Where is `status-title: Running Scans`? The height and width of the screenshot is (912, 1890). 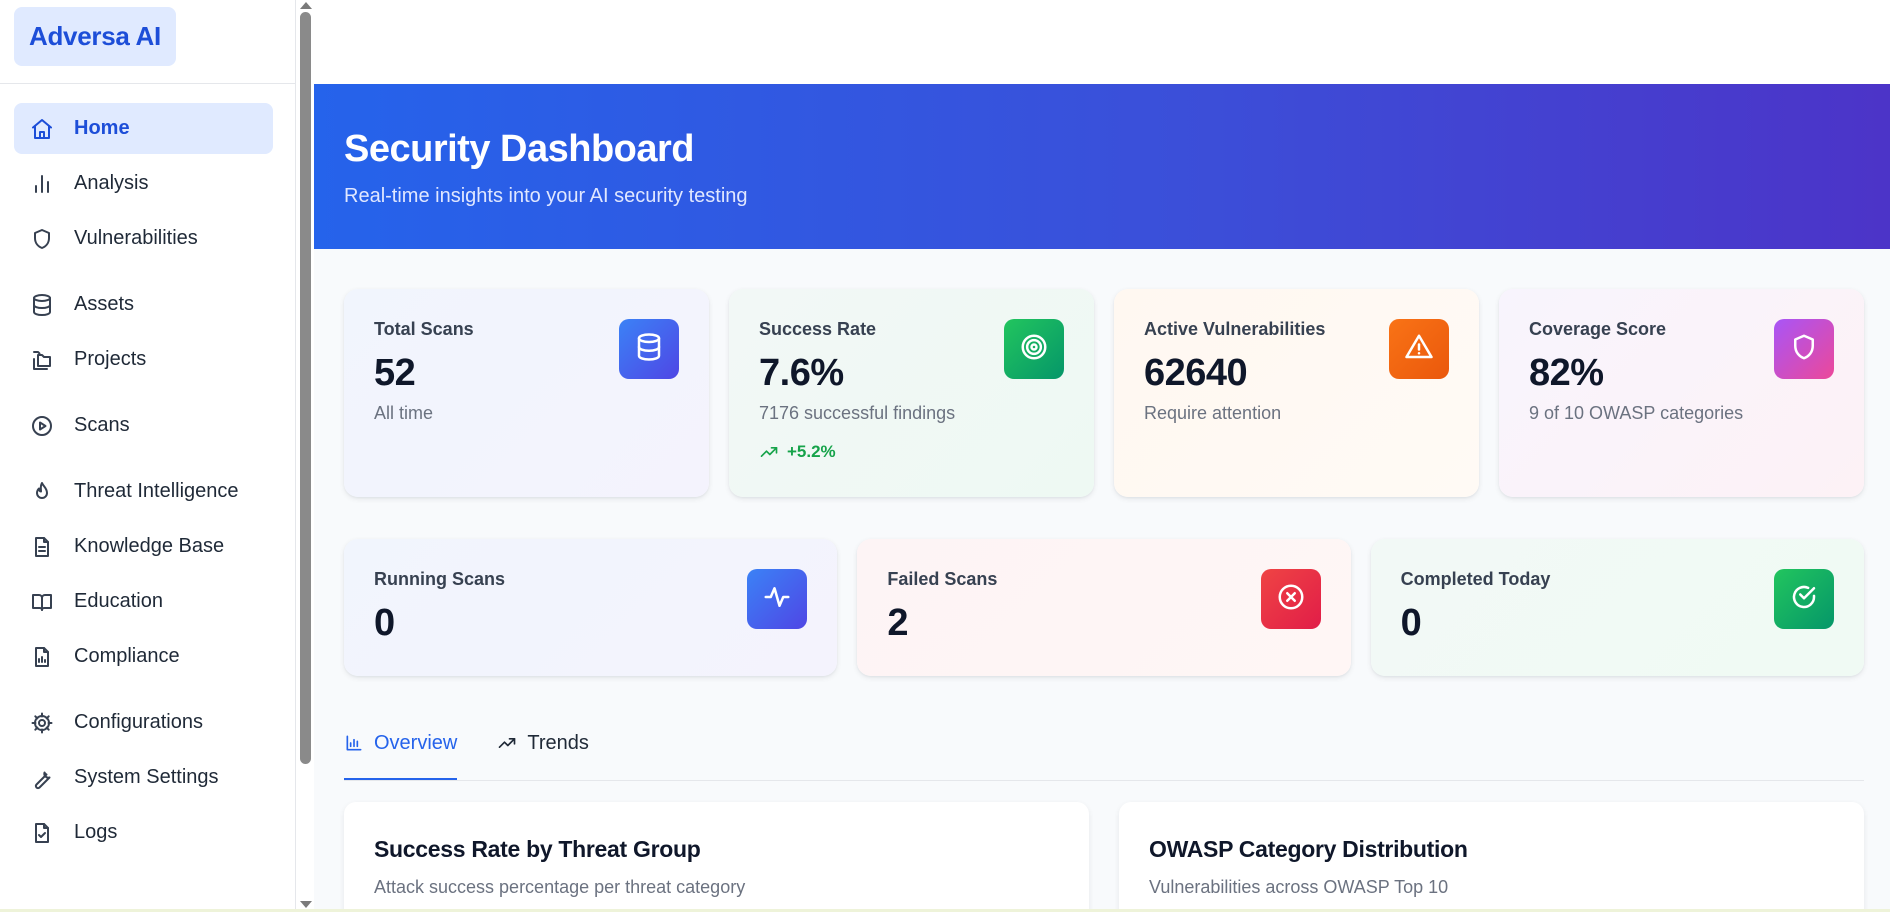 status-title: Running Scans is located at coordinates (440, 579).